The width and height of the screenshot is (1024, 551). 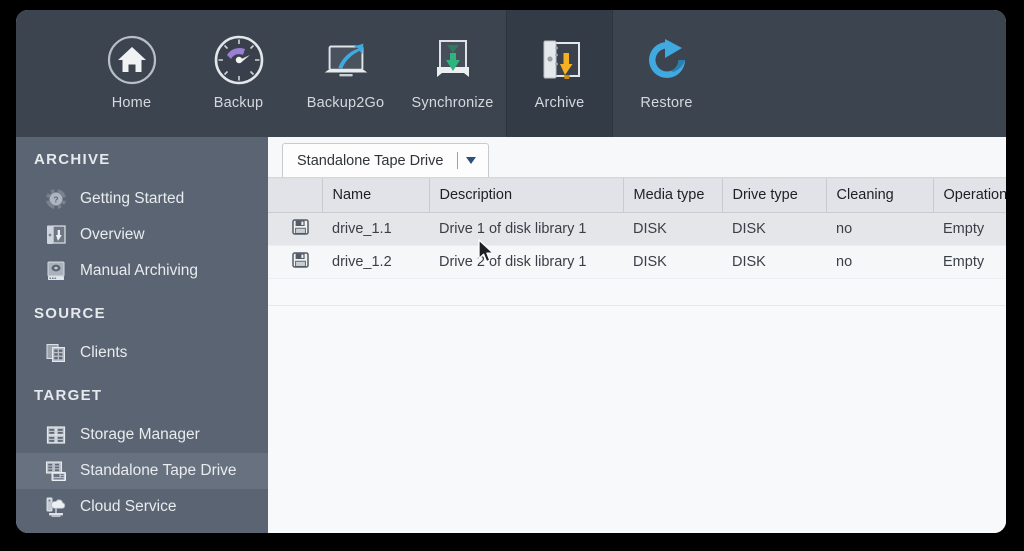 What do you see at coordinates (128, 506) in the screenshot?
I see `sidebar-item-label: Cloud Service` at bounding box center [128, 506].